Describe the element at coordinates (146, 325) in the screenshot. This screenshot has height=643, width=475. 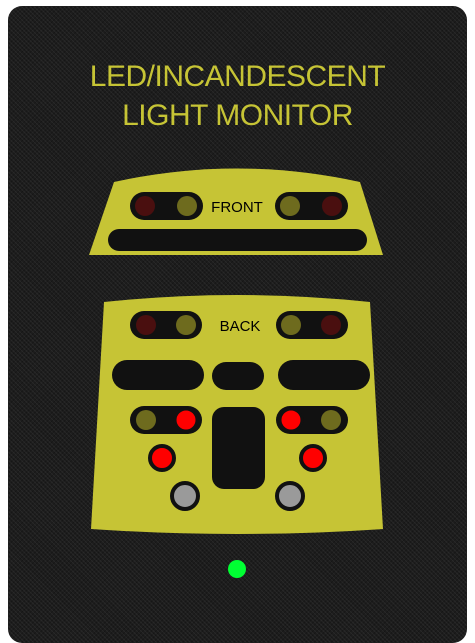
I see `back-left-led-red` at that location.